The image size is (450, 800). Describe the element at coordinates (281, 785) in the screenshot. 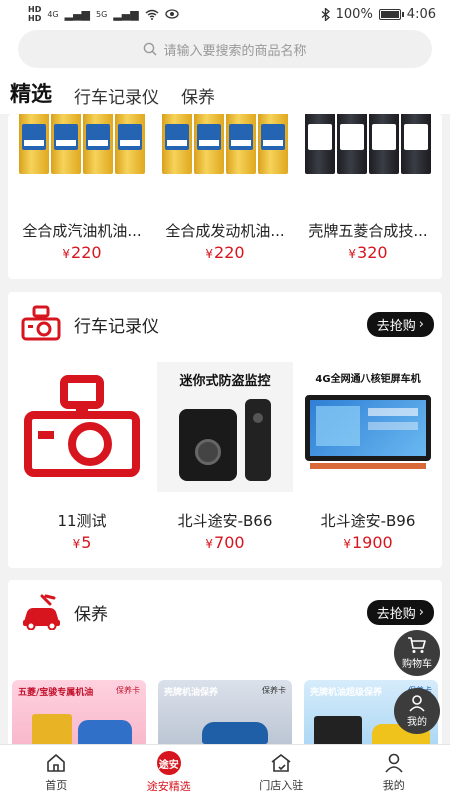

I see `nav-label: 门店入驻` at that location.